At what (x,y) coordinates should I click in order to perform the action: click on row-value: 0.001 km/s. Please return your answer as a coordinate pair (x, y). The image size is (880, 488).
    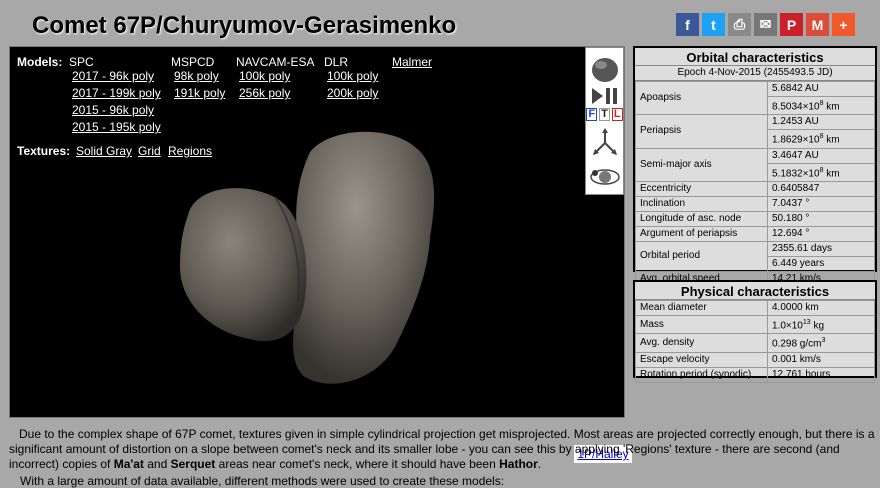
    Looking at the image, I should click on (821, 359).